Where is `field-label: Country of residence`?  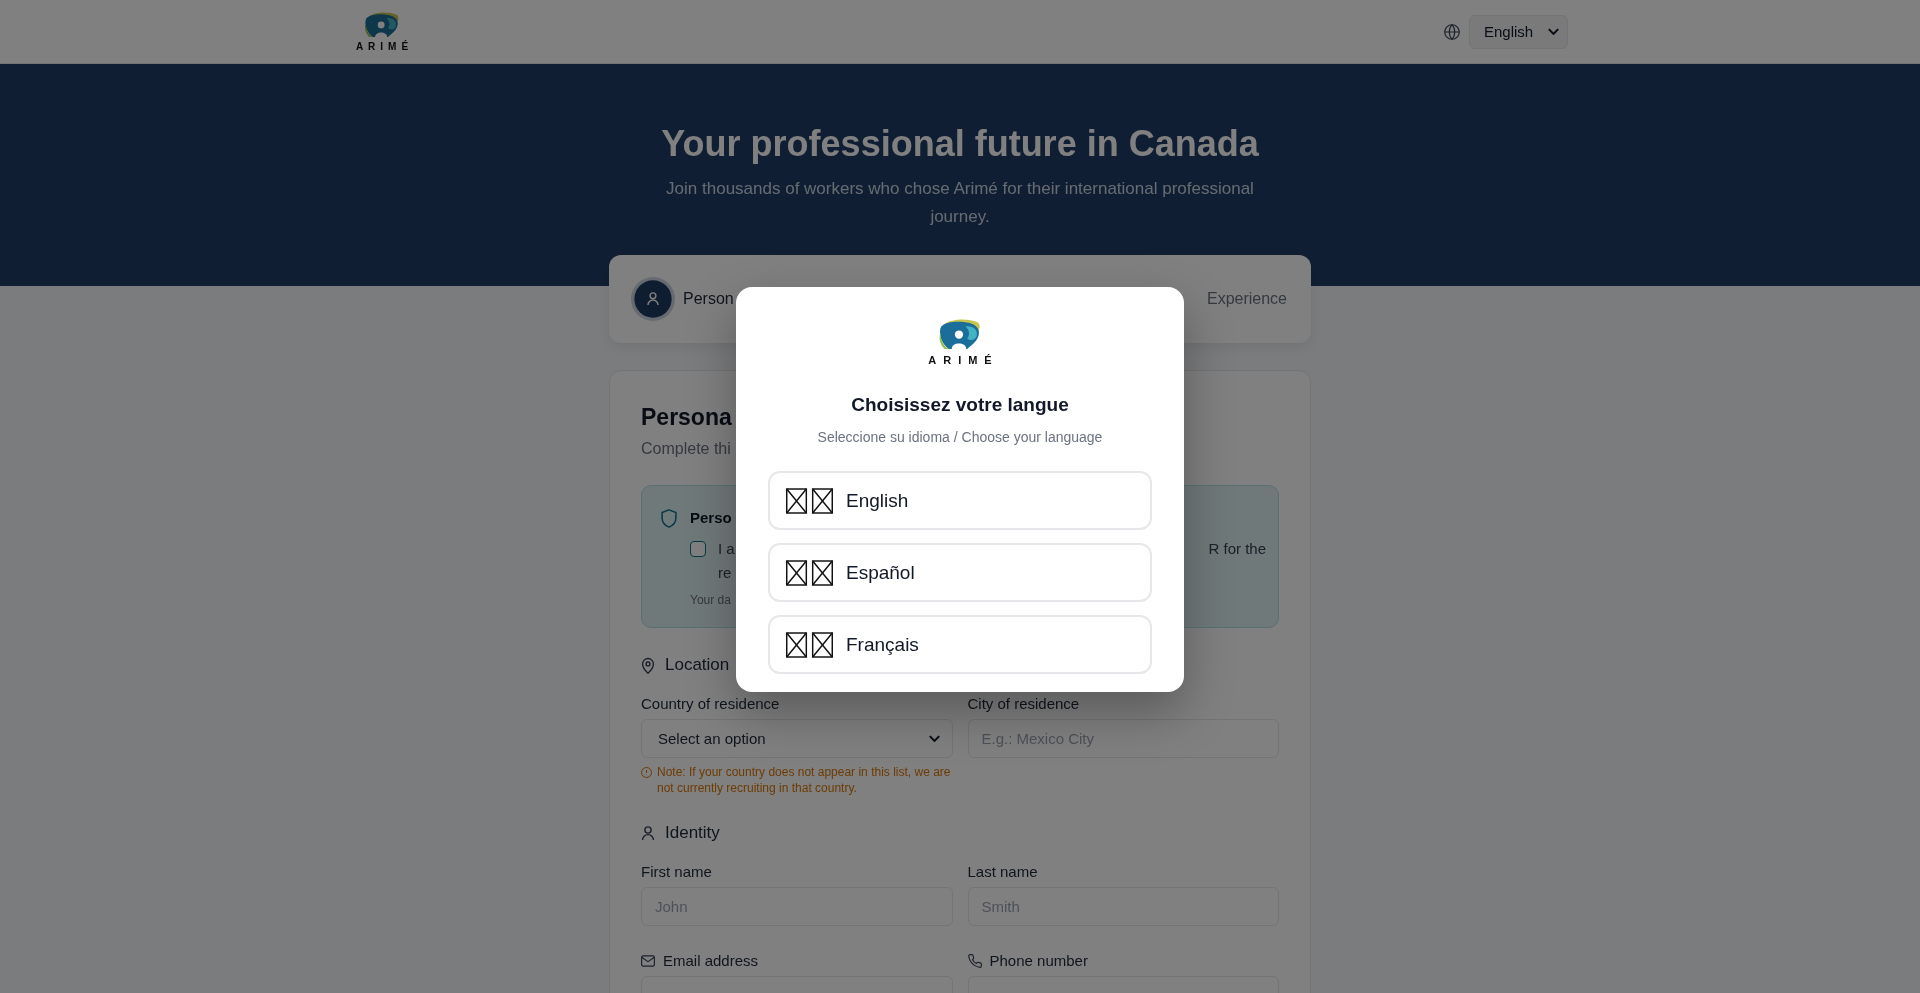 field-label: Country of residence is located at coordinates (710, 704).